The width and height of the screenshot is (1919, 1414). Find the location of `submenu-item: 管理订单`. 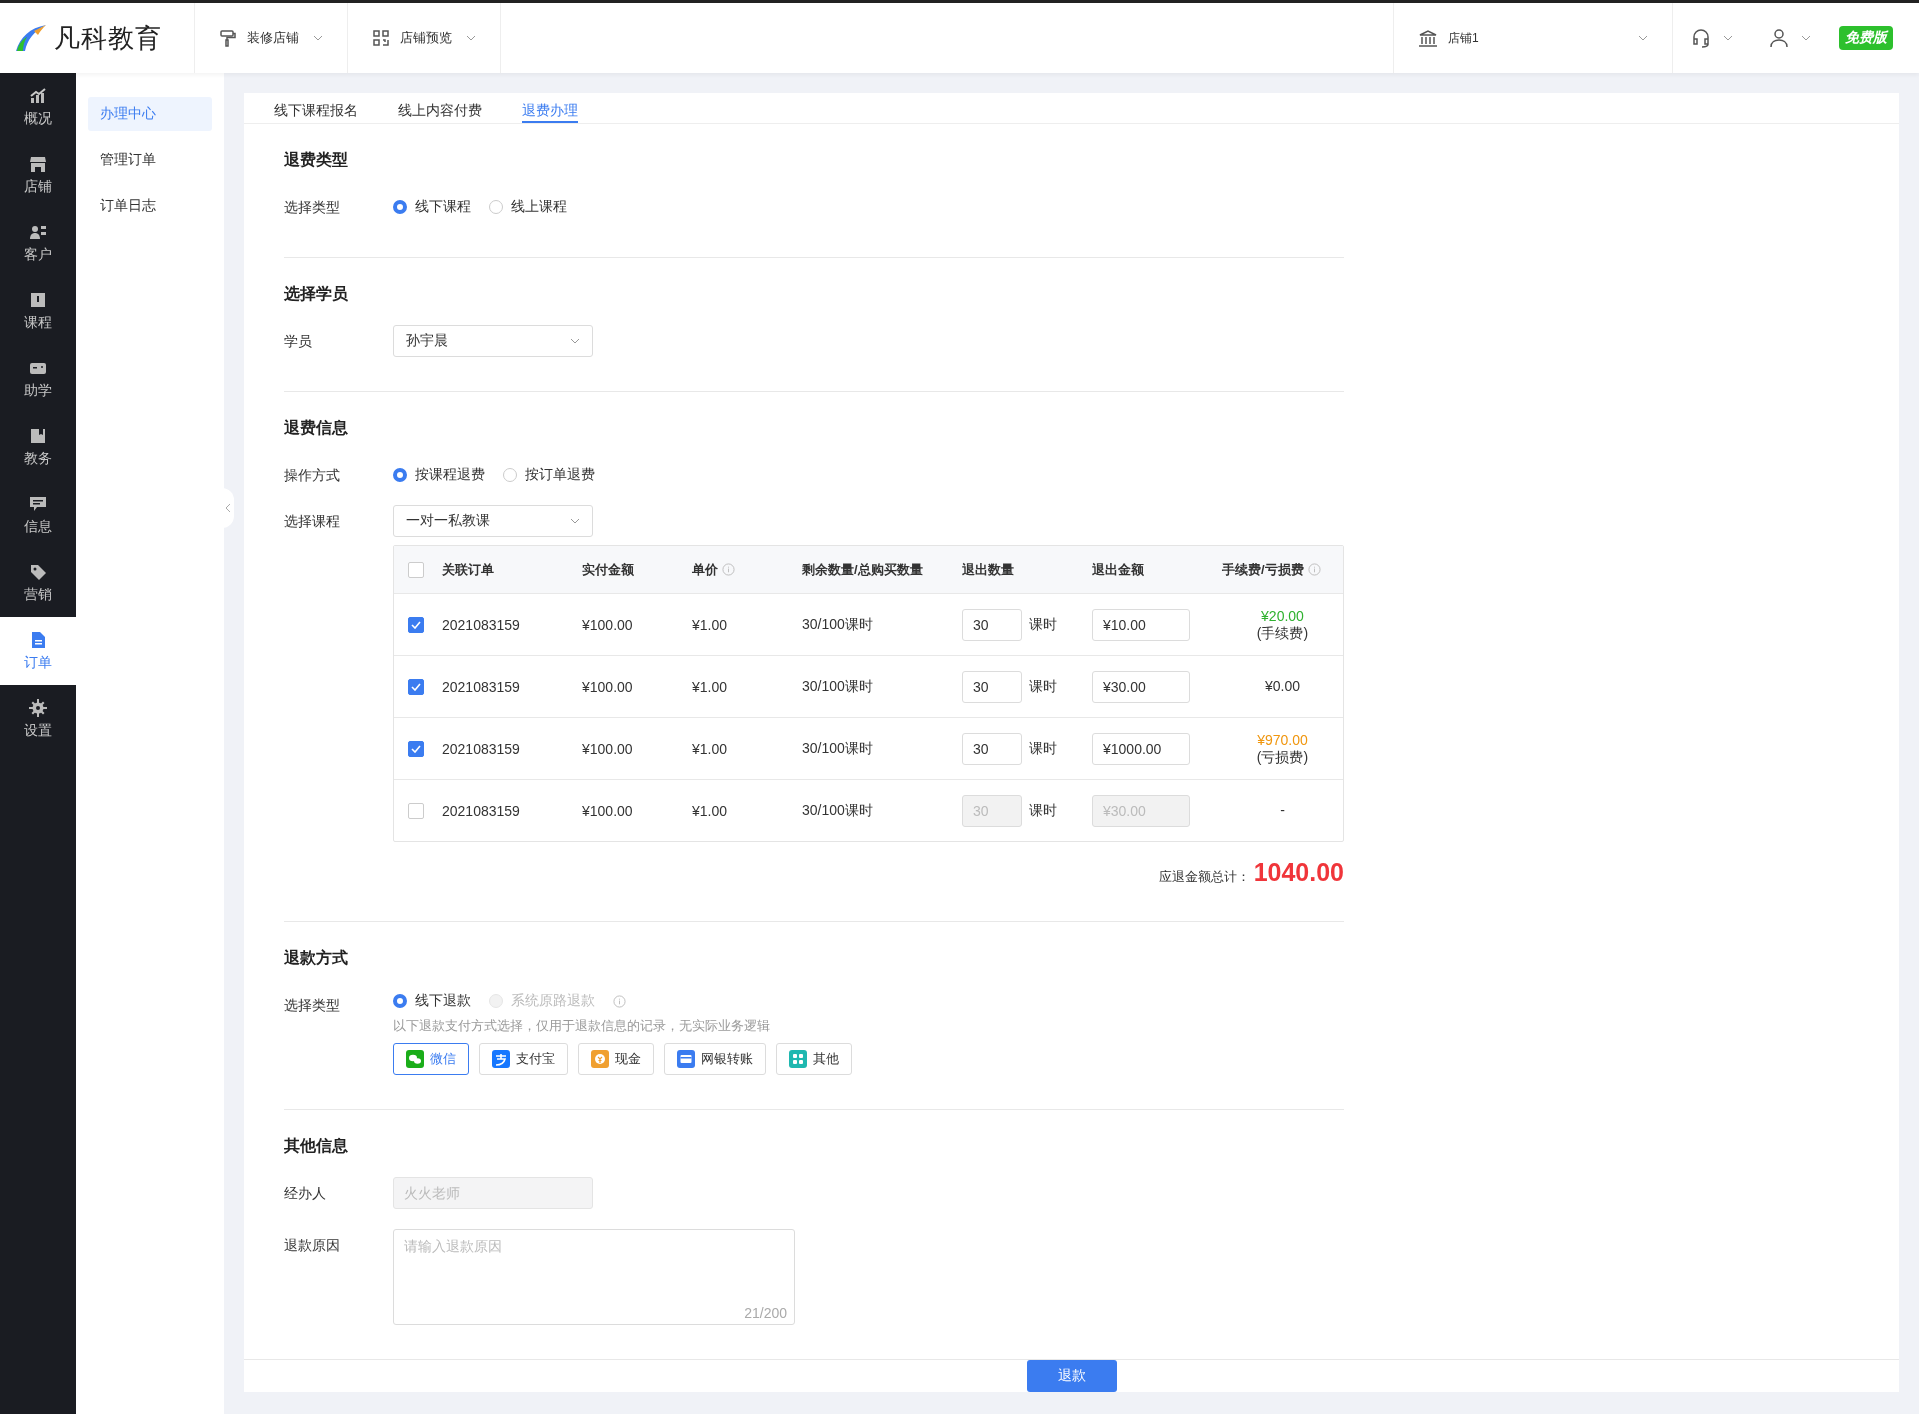

submenu-item: 管理订单 is located at coordinates (150, 160).